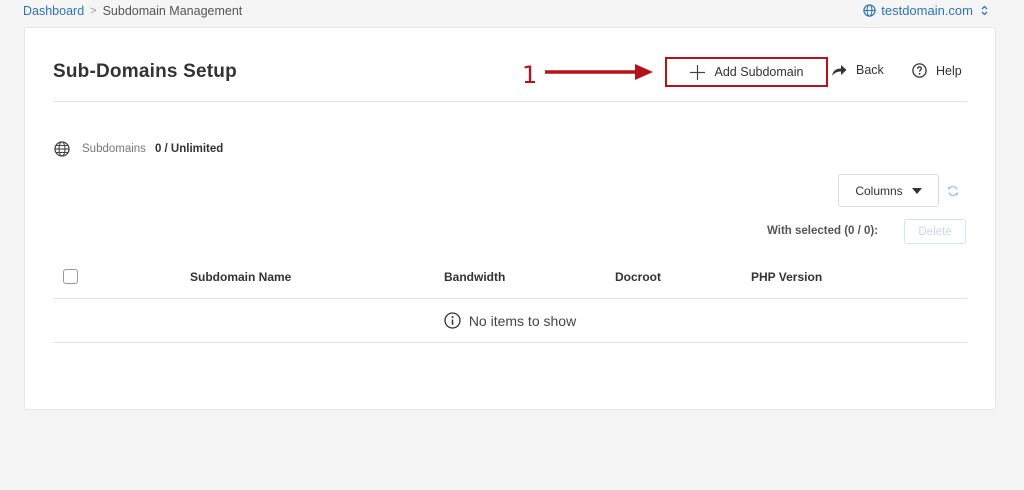 The width and height of the screenshot is (1024, 490). I want to click on subdomain-usage: Subdomains 0 / Unlimited, so click(138, 149).